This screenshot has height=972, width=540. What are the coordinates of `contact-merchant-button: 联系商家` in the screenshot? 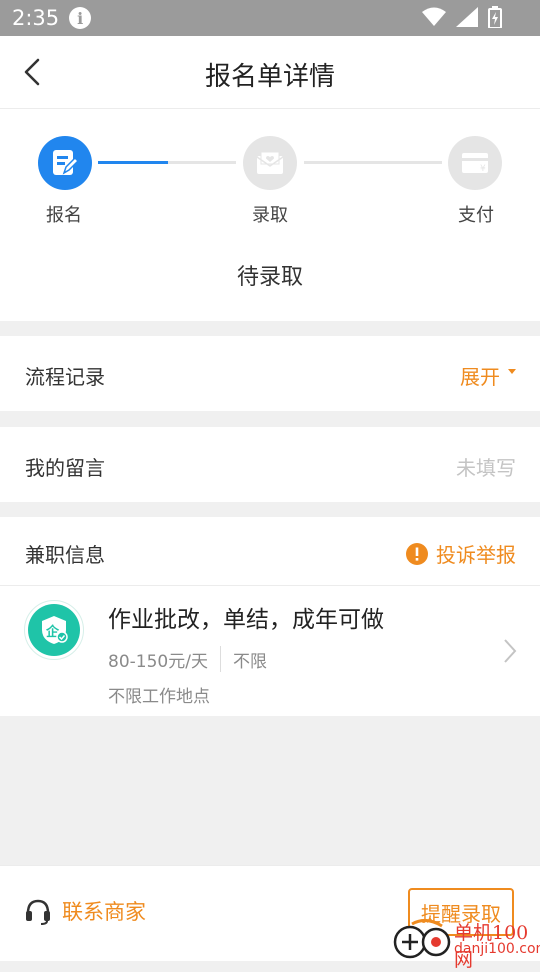 It's located at (85, 911).